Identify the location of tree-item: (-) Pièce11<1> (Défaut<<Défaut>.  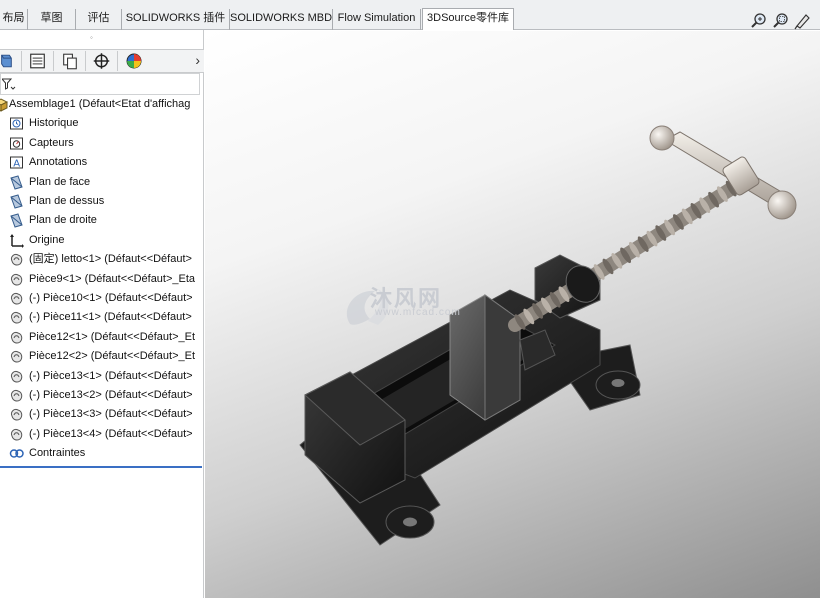
(102, 317).